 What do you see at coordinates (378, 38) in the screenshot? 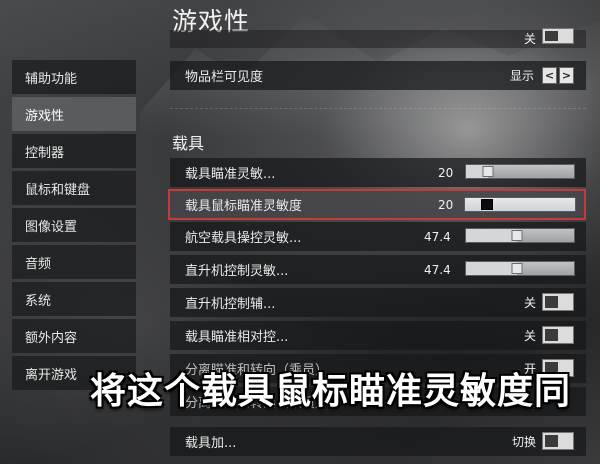
I see `setting-row-partial: 关` at bounding box center [378, 38].